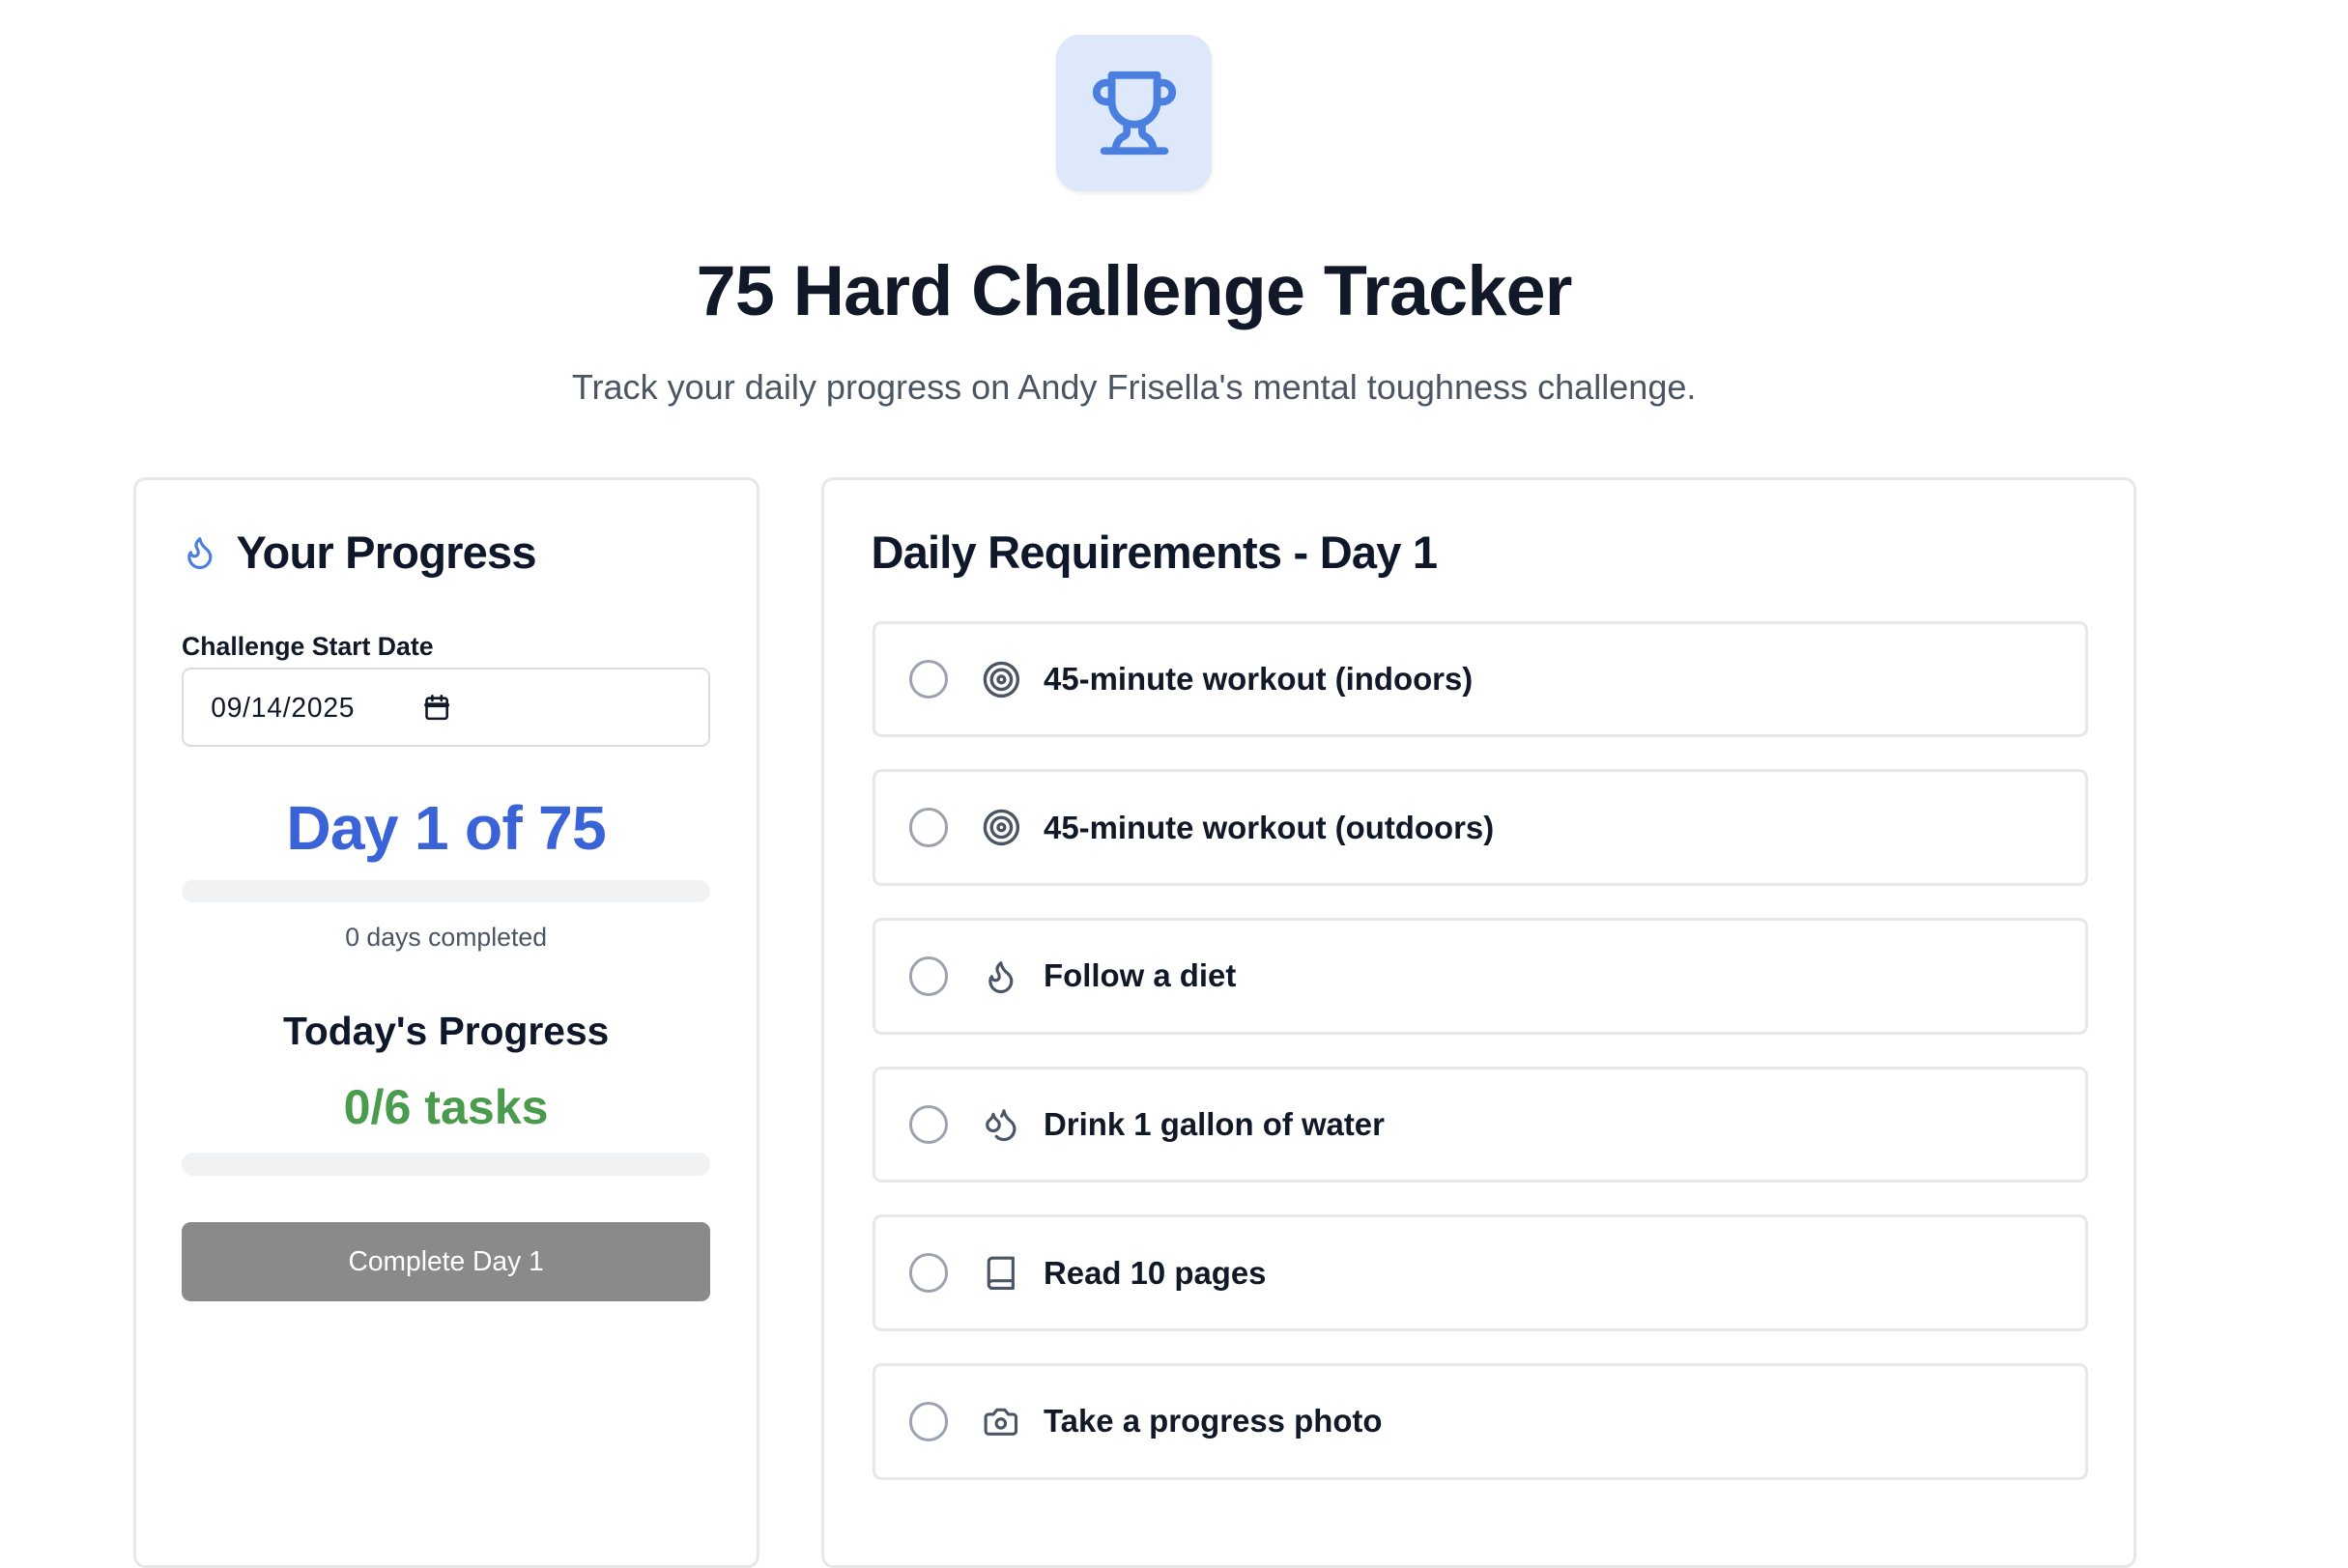 This screenshot has width=2348, height=1568. I want to click on today-progress-bar, so click(446, 1164).